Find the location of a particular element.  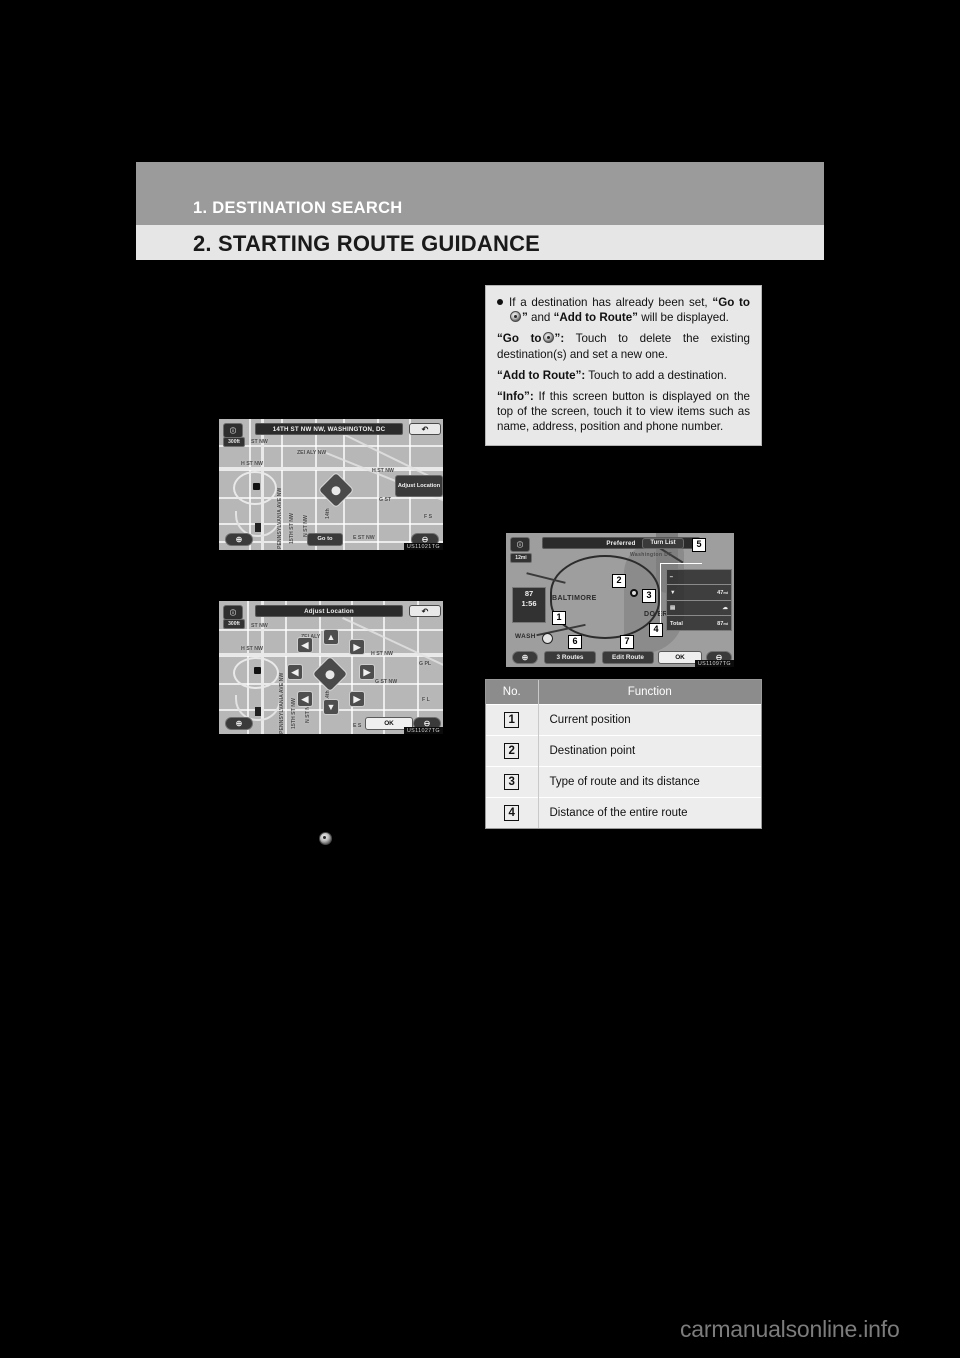

current-position-icon is located at coordinates (547, 638).